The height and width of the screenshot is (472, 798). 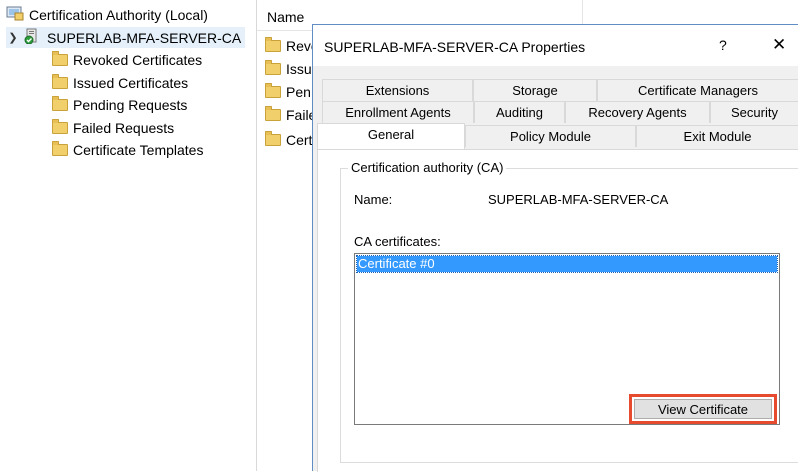 I want to click on highlight-box: View Certificate, so click(x=703, y=409).